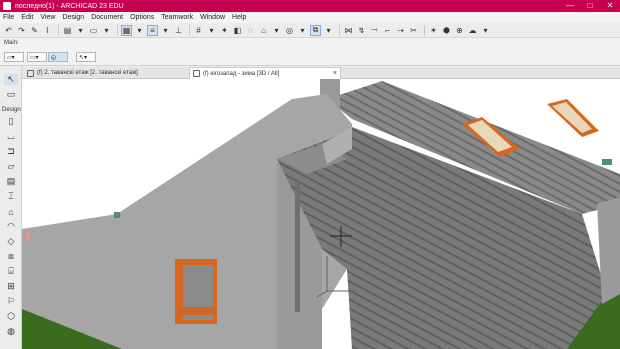  I want to click on skylight-tool-icon: ◇, so click(11, 241).